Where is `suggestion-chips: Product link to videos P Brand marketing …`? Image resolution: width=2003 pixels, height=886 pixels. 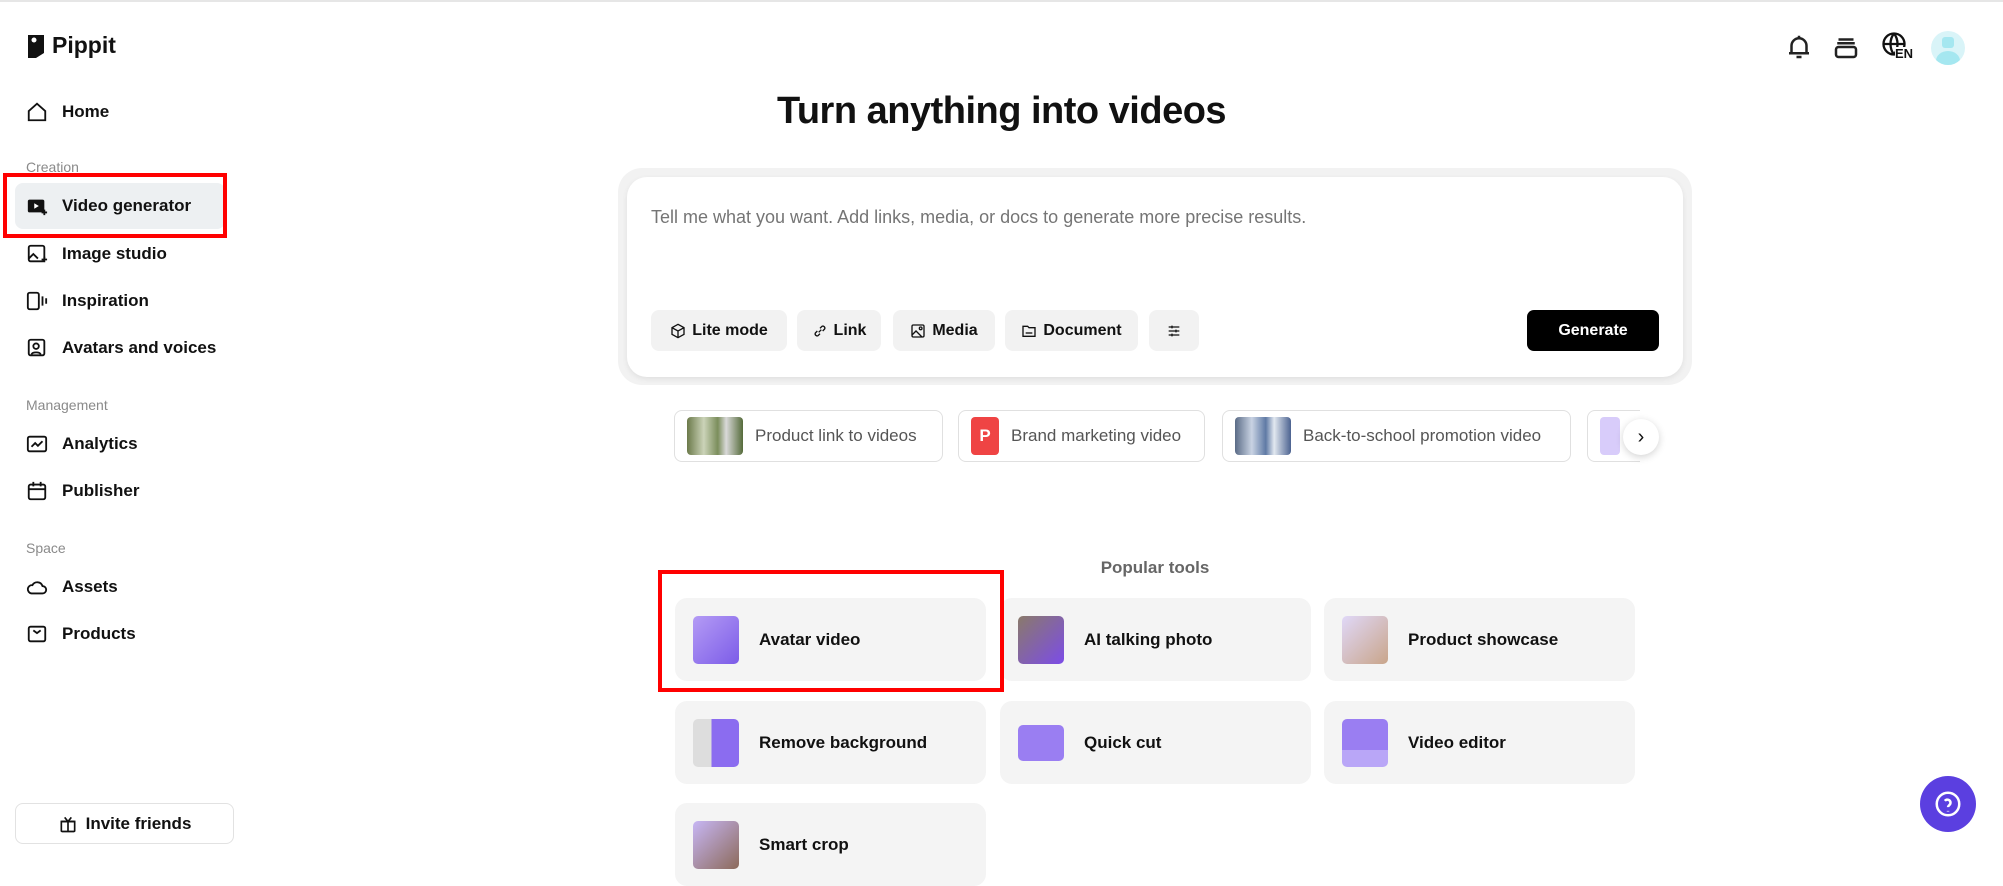
suggestion-chips: Product link to videos P Brand marketing … is located at coordinates (1157, 437).